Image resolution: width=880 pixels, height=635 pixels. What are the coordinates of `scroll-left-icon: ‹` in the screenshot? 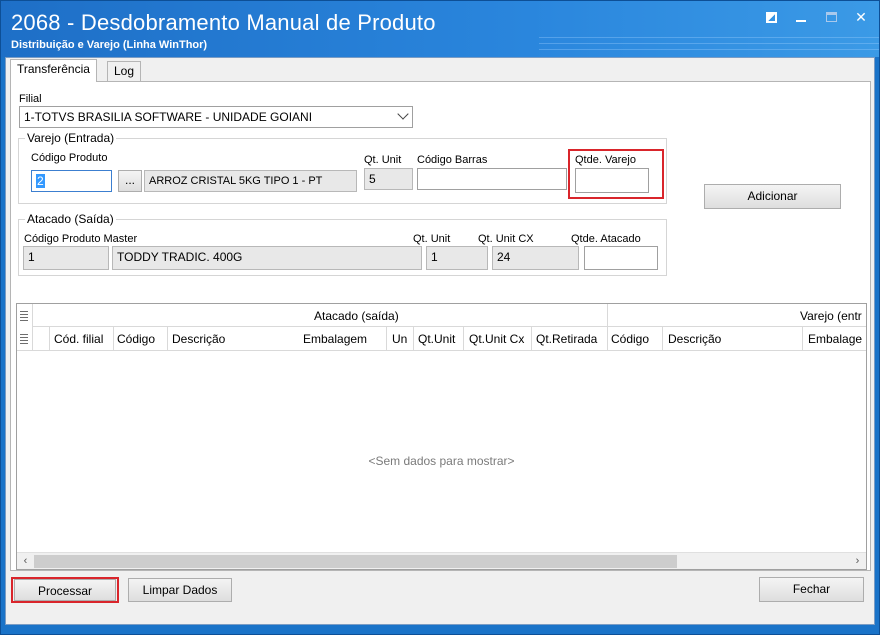 It's located at (25, 561).